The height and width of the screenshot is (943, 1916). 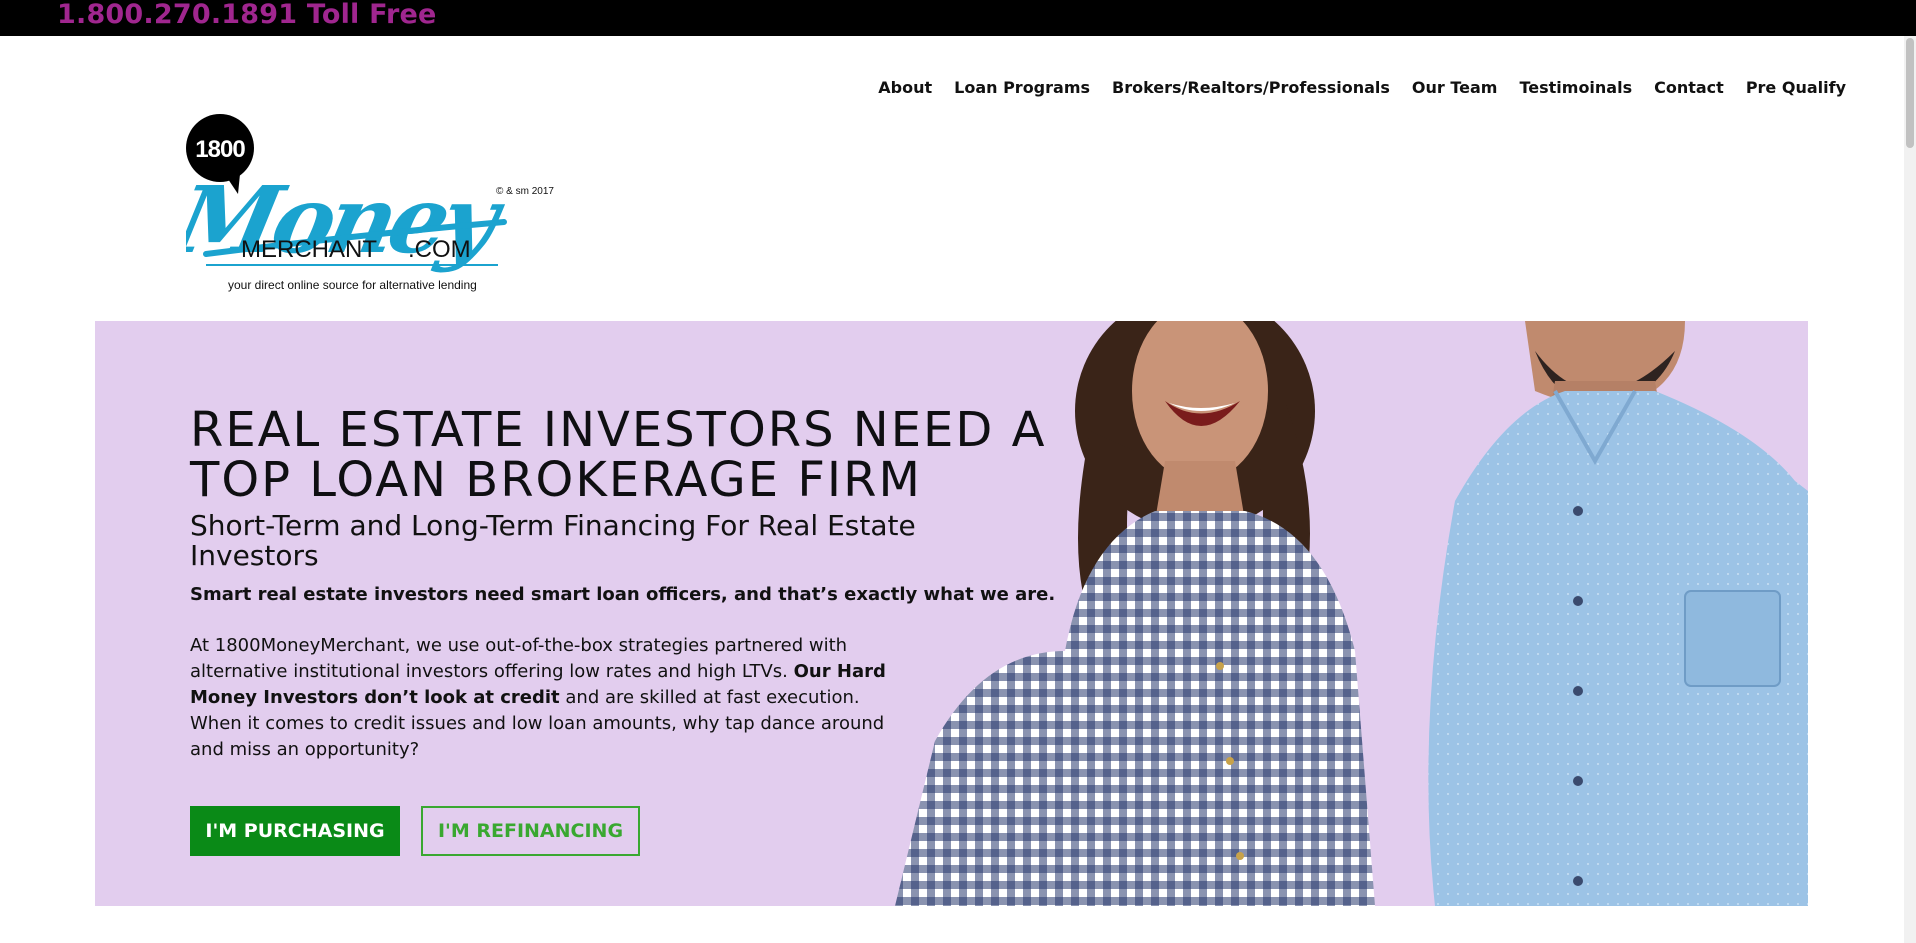 What do you see at coordinates (247, 15) in the screenshot?
I see `phone-number: 1.800.270.1891 Toll Free` at bounding box center [247, 15].